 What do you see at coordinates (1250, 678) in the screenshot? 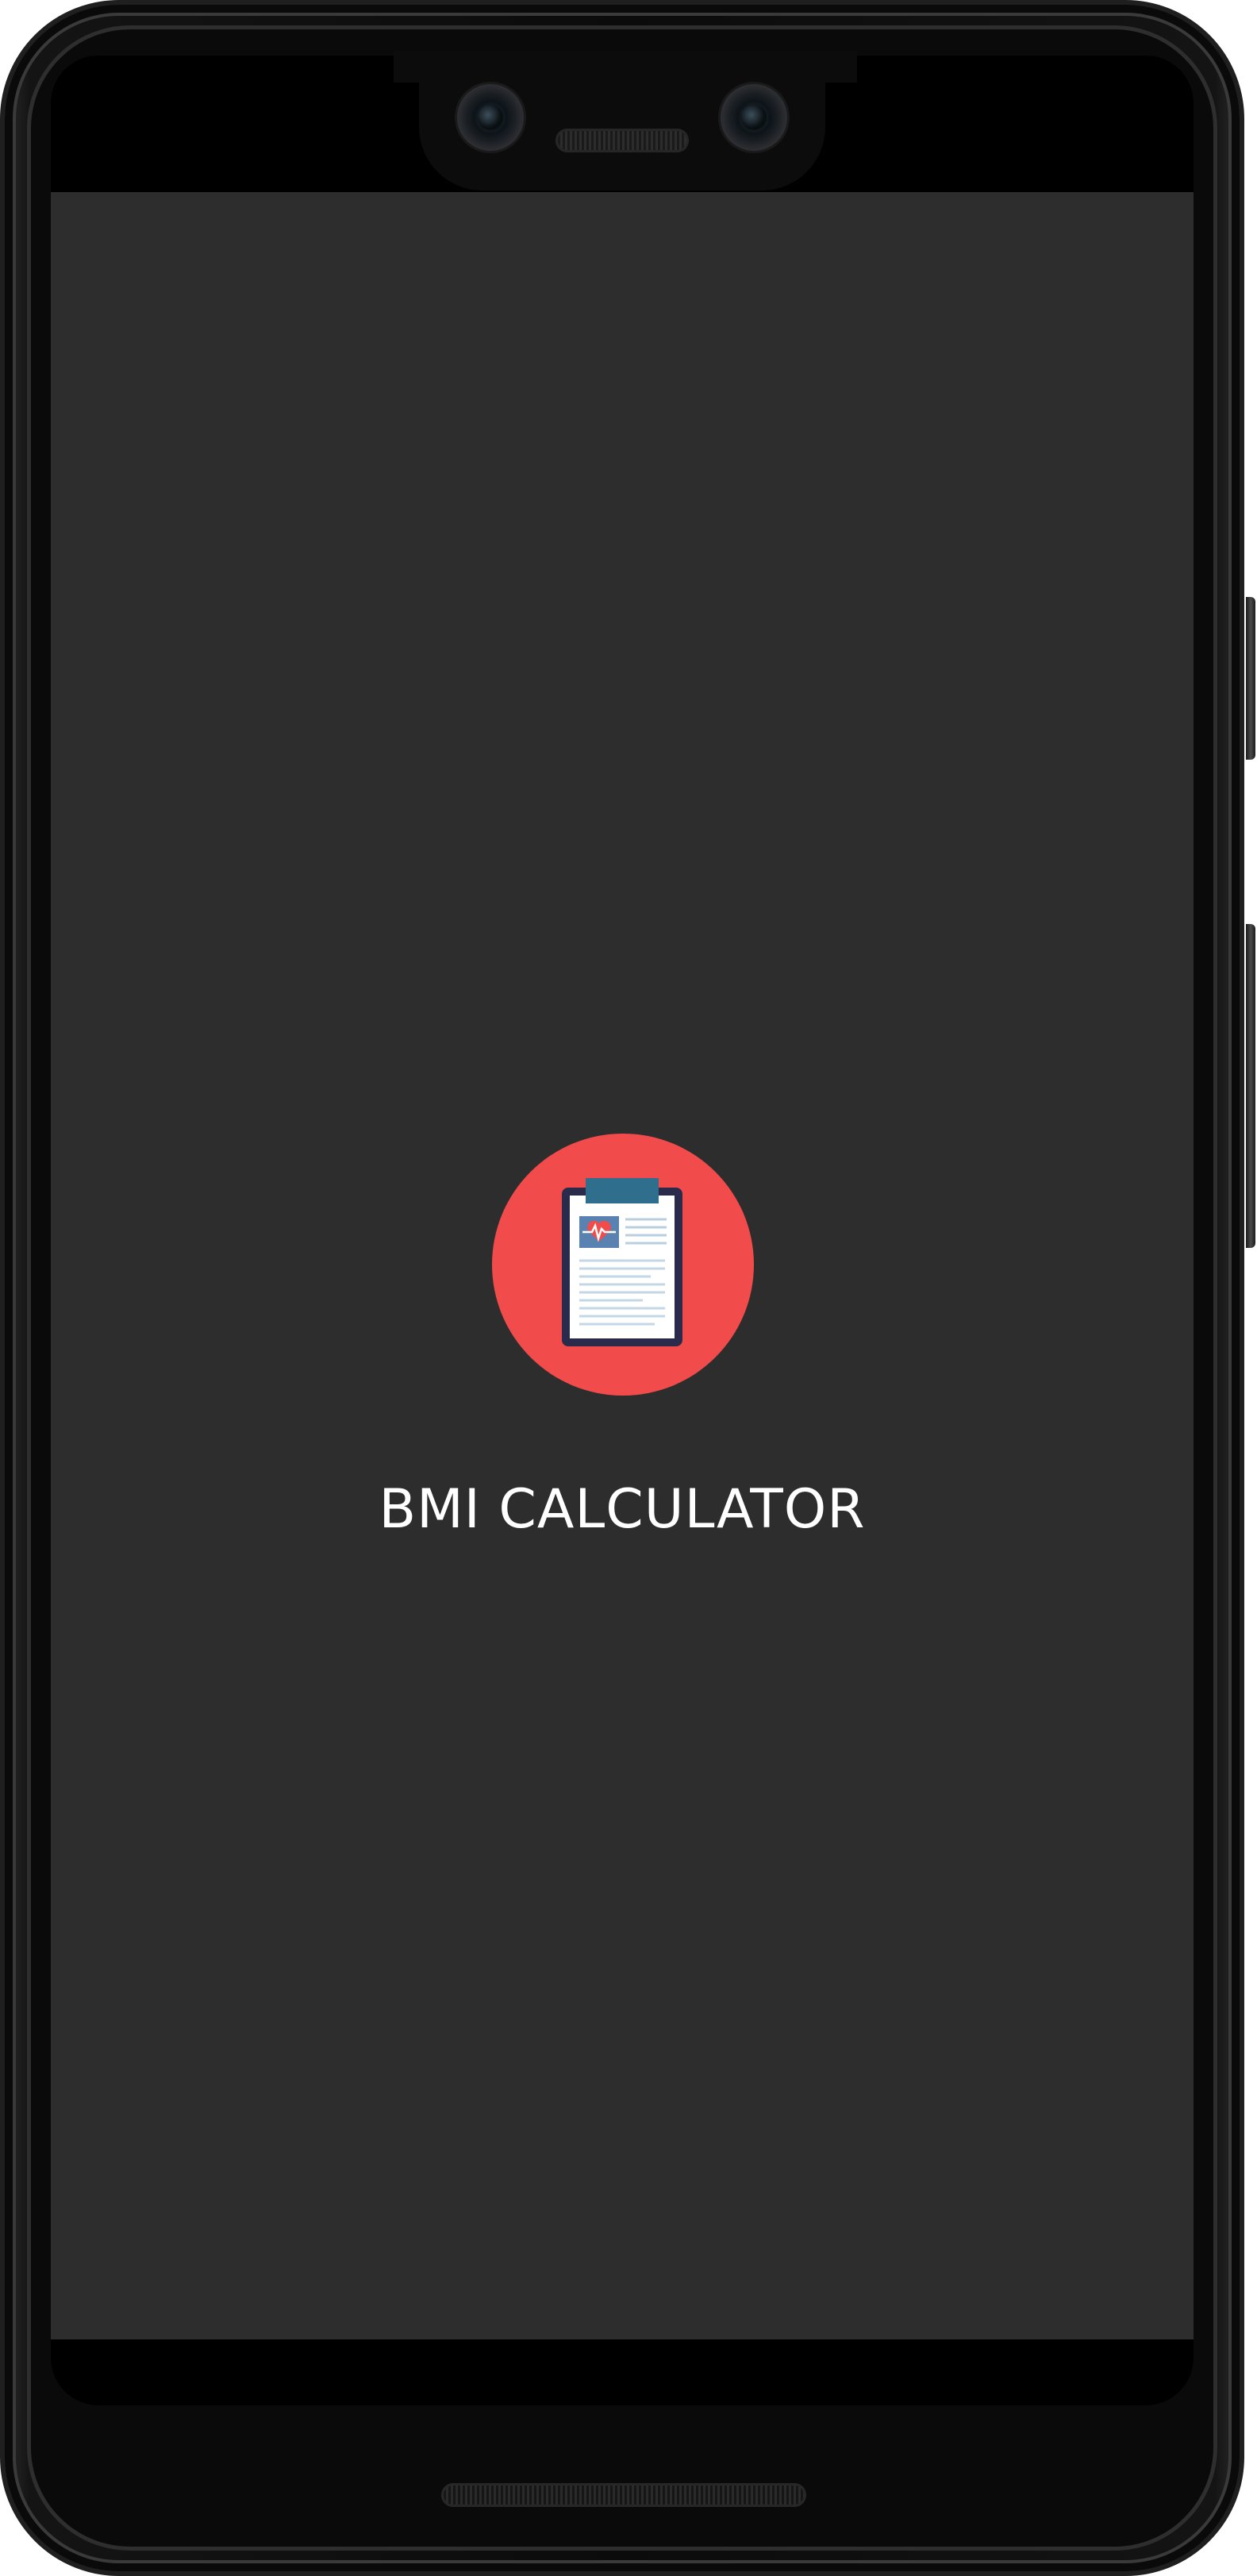
I see `power-button` at bounding box center [1250, 678].